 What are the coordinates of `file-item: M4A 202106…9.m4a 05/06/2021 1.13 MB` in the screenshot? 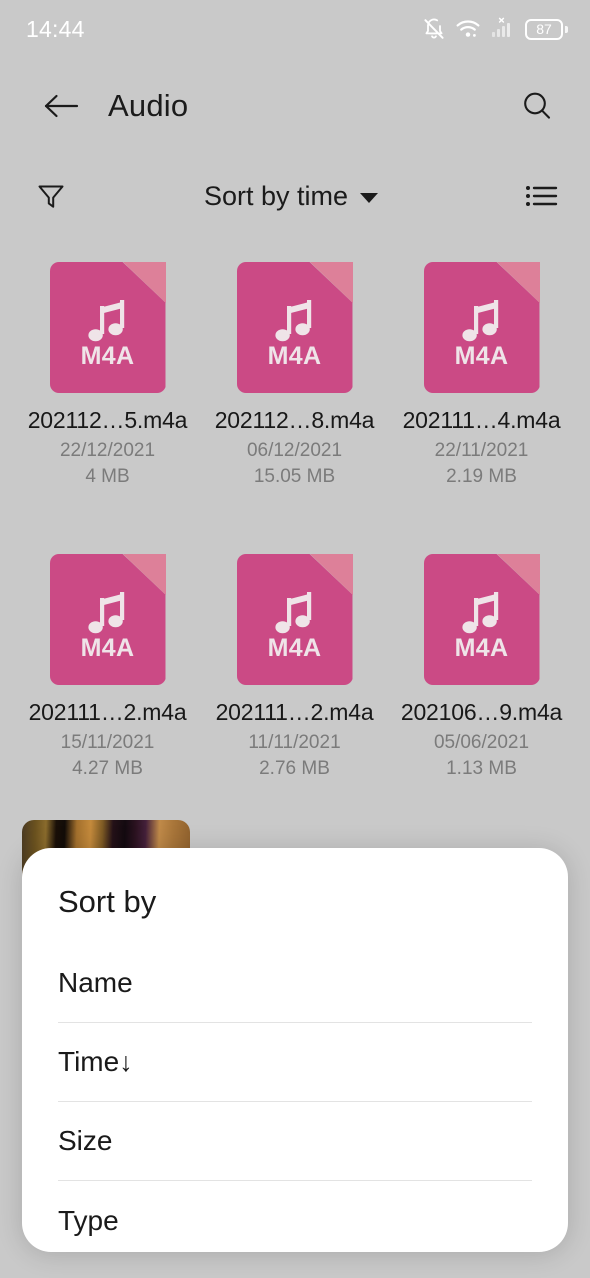 It's located at (481, 667).